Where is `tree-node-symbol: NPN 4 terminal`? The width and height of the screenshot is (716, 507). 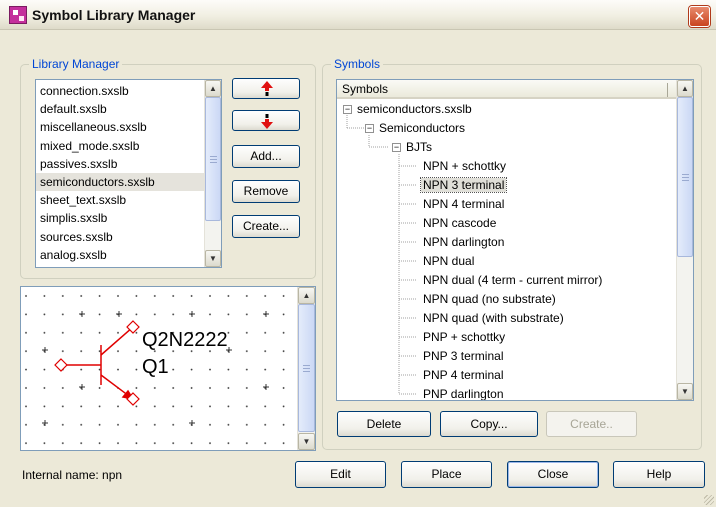 tree-node-symbol: NPN 4 terminal is located at coordinates (463, 204).